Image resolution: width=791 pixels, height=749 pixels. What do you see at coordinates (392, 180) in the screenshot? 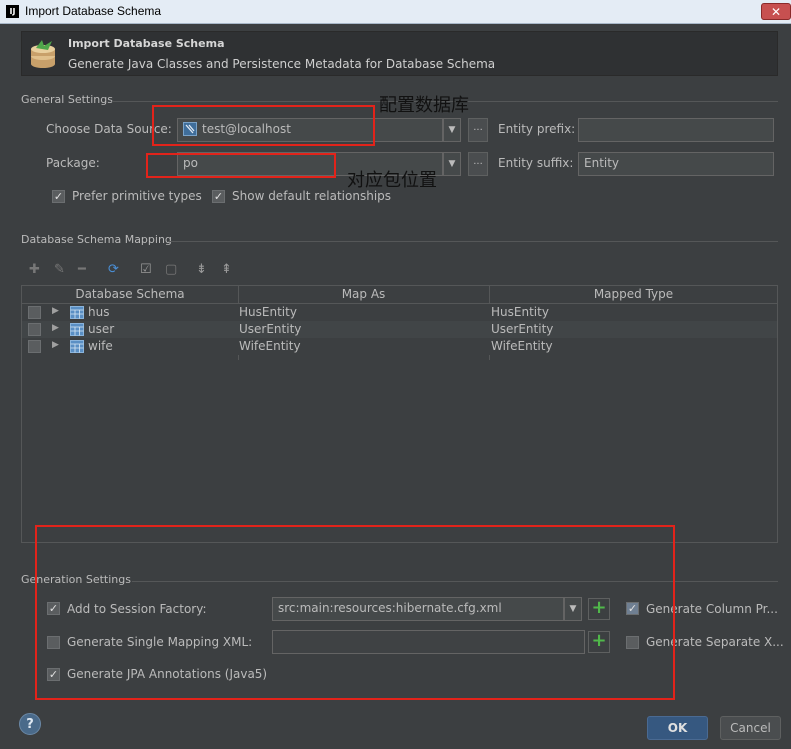
I see `annotation-note-package: 对应包位置` at bounding box center [392, 180].